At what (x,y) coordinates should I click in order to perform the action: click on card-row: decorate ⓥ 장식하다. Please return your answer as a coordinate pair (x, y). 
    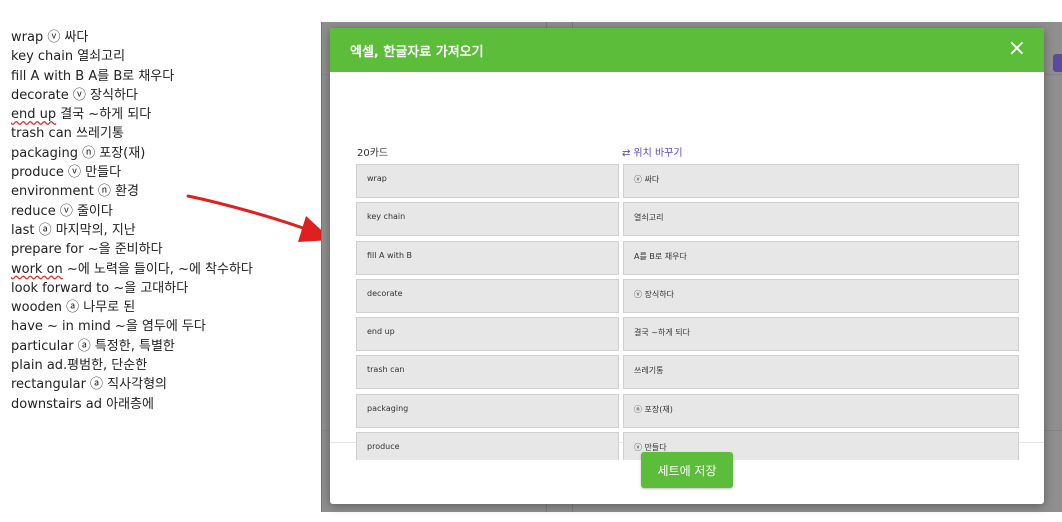
    Looking at the image, I should click on (688, 295).